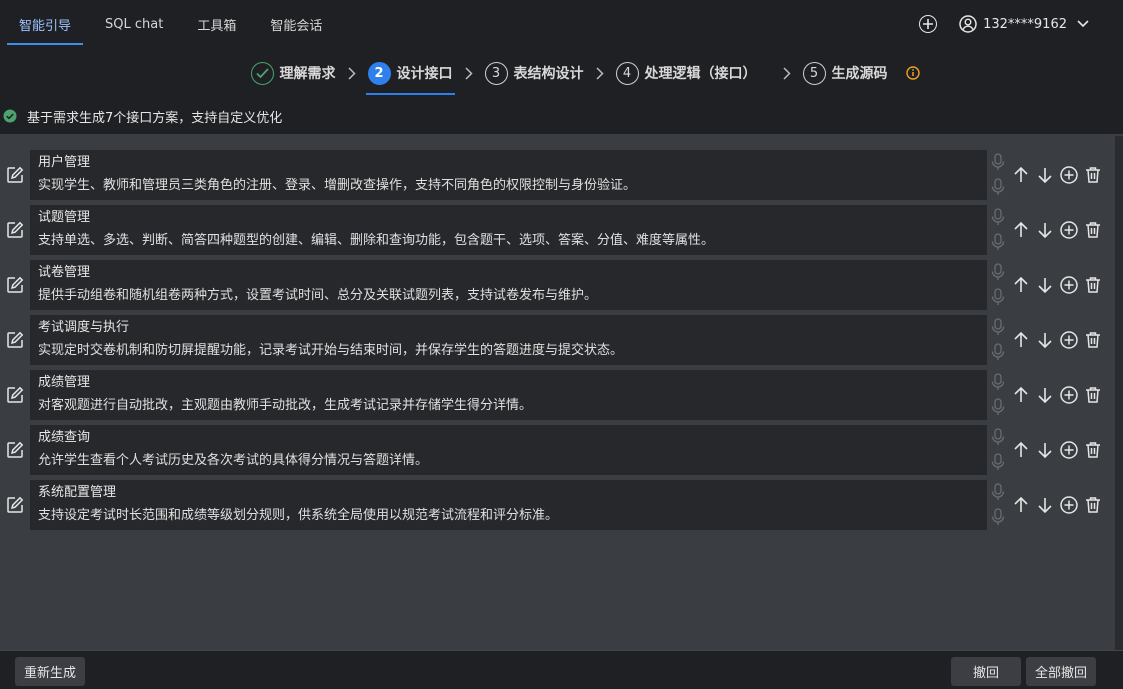 This screenshot has width=1123, height=689. I want to click on add-icon, so click(928, 24).